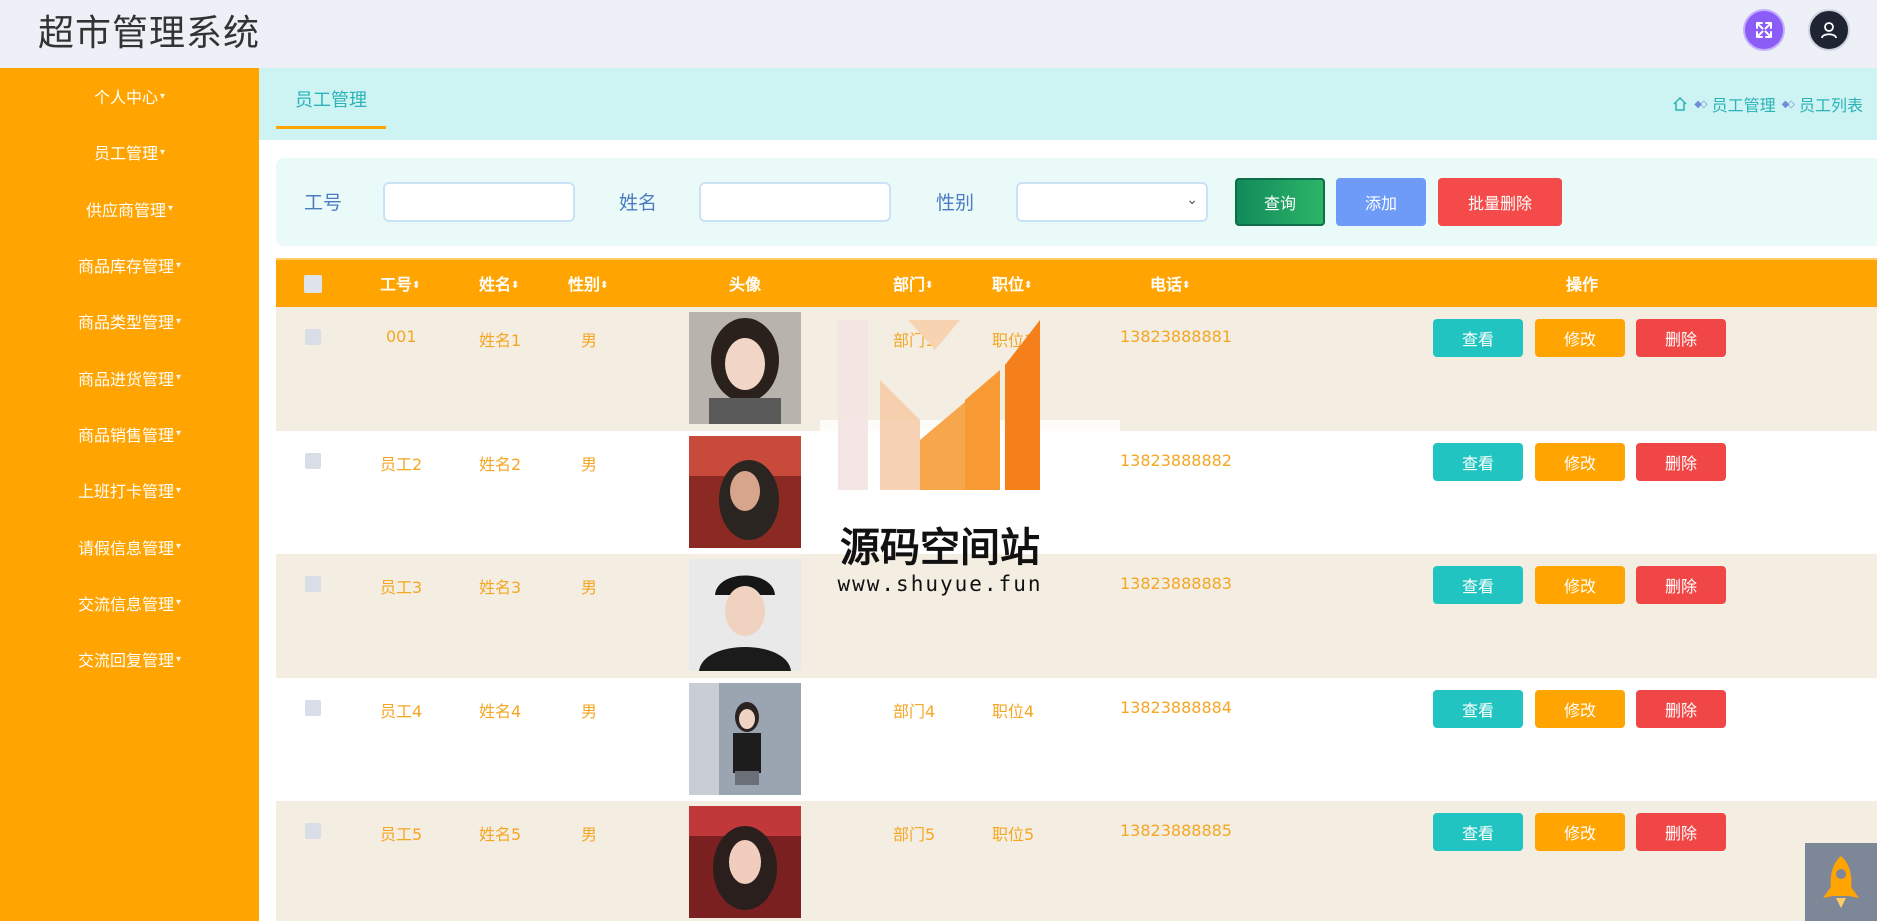  I want to click on sidebar-item-inventory: 商品库存管理 ▾, so click(129, 265).